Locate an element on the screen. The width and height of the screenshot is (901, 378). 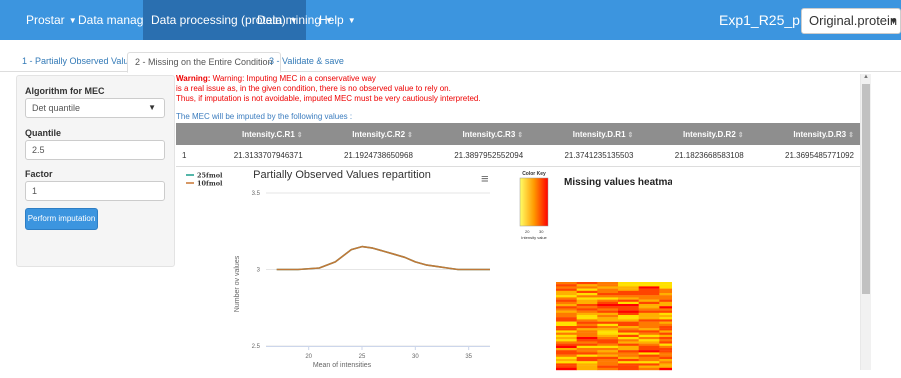
column-header: Intensity.C.R1 ⇕ is located at coordinates (253, 134).